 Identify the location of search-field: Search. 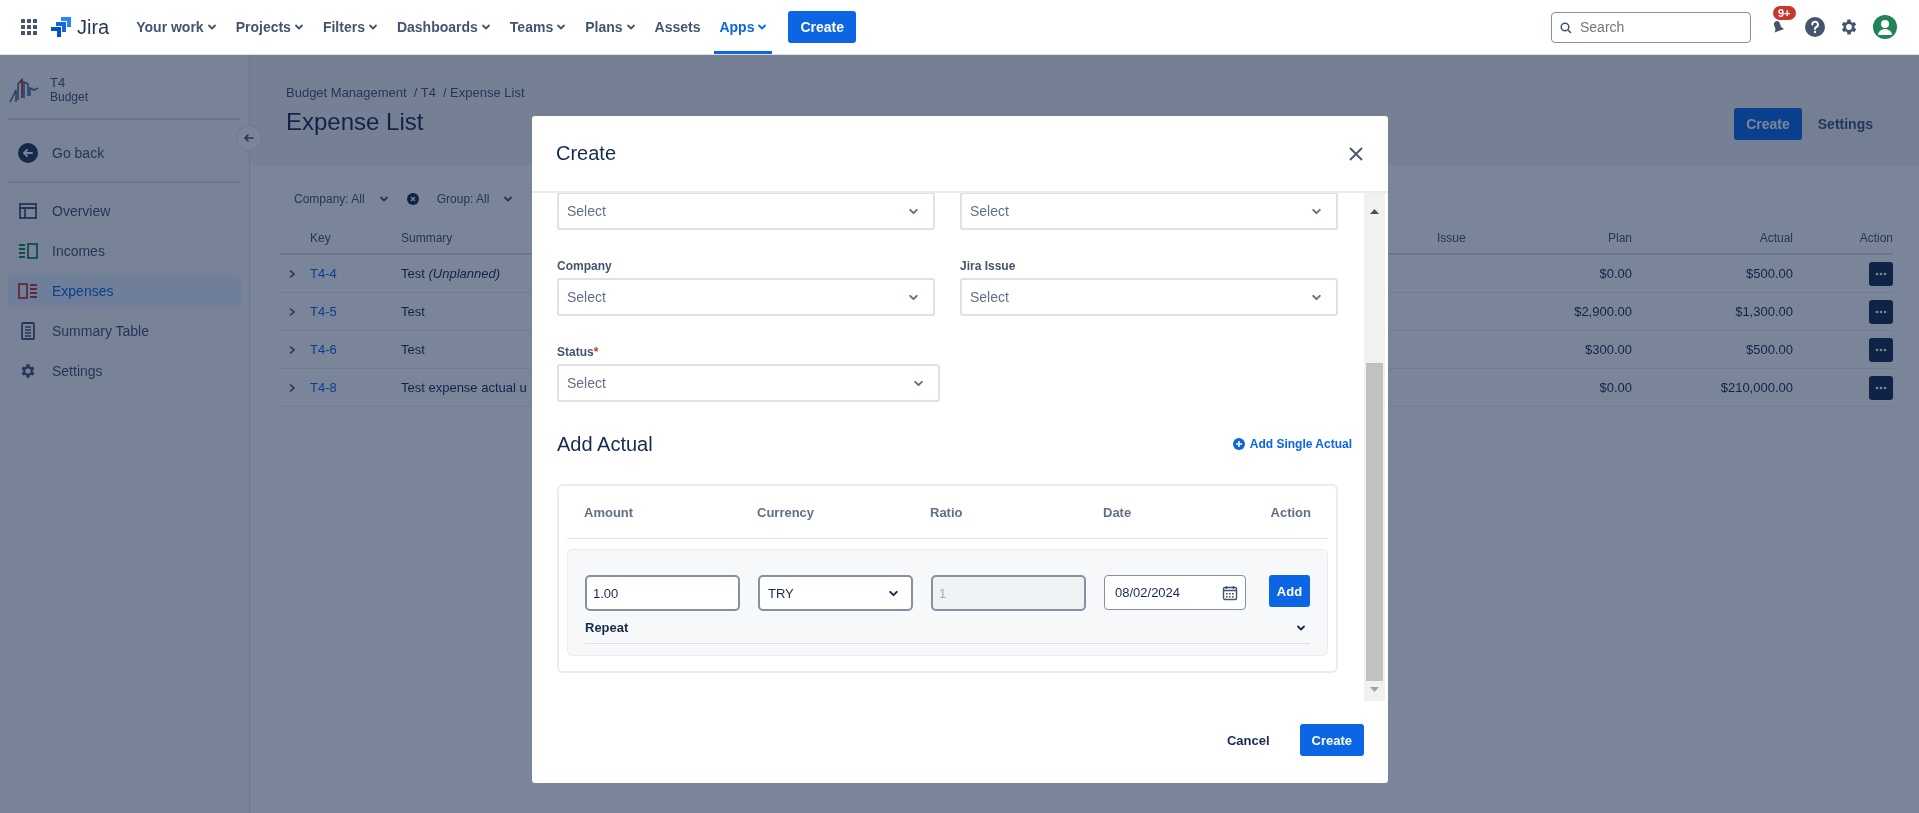
(1651, 27).